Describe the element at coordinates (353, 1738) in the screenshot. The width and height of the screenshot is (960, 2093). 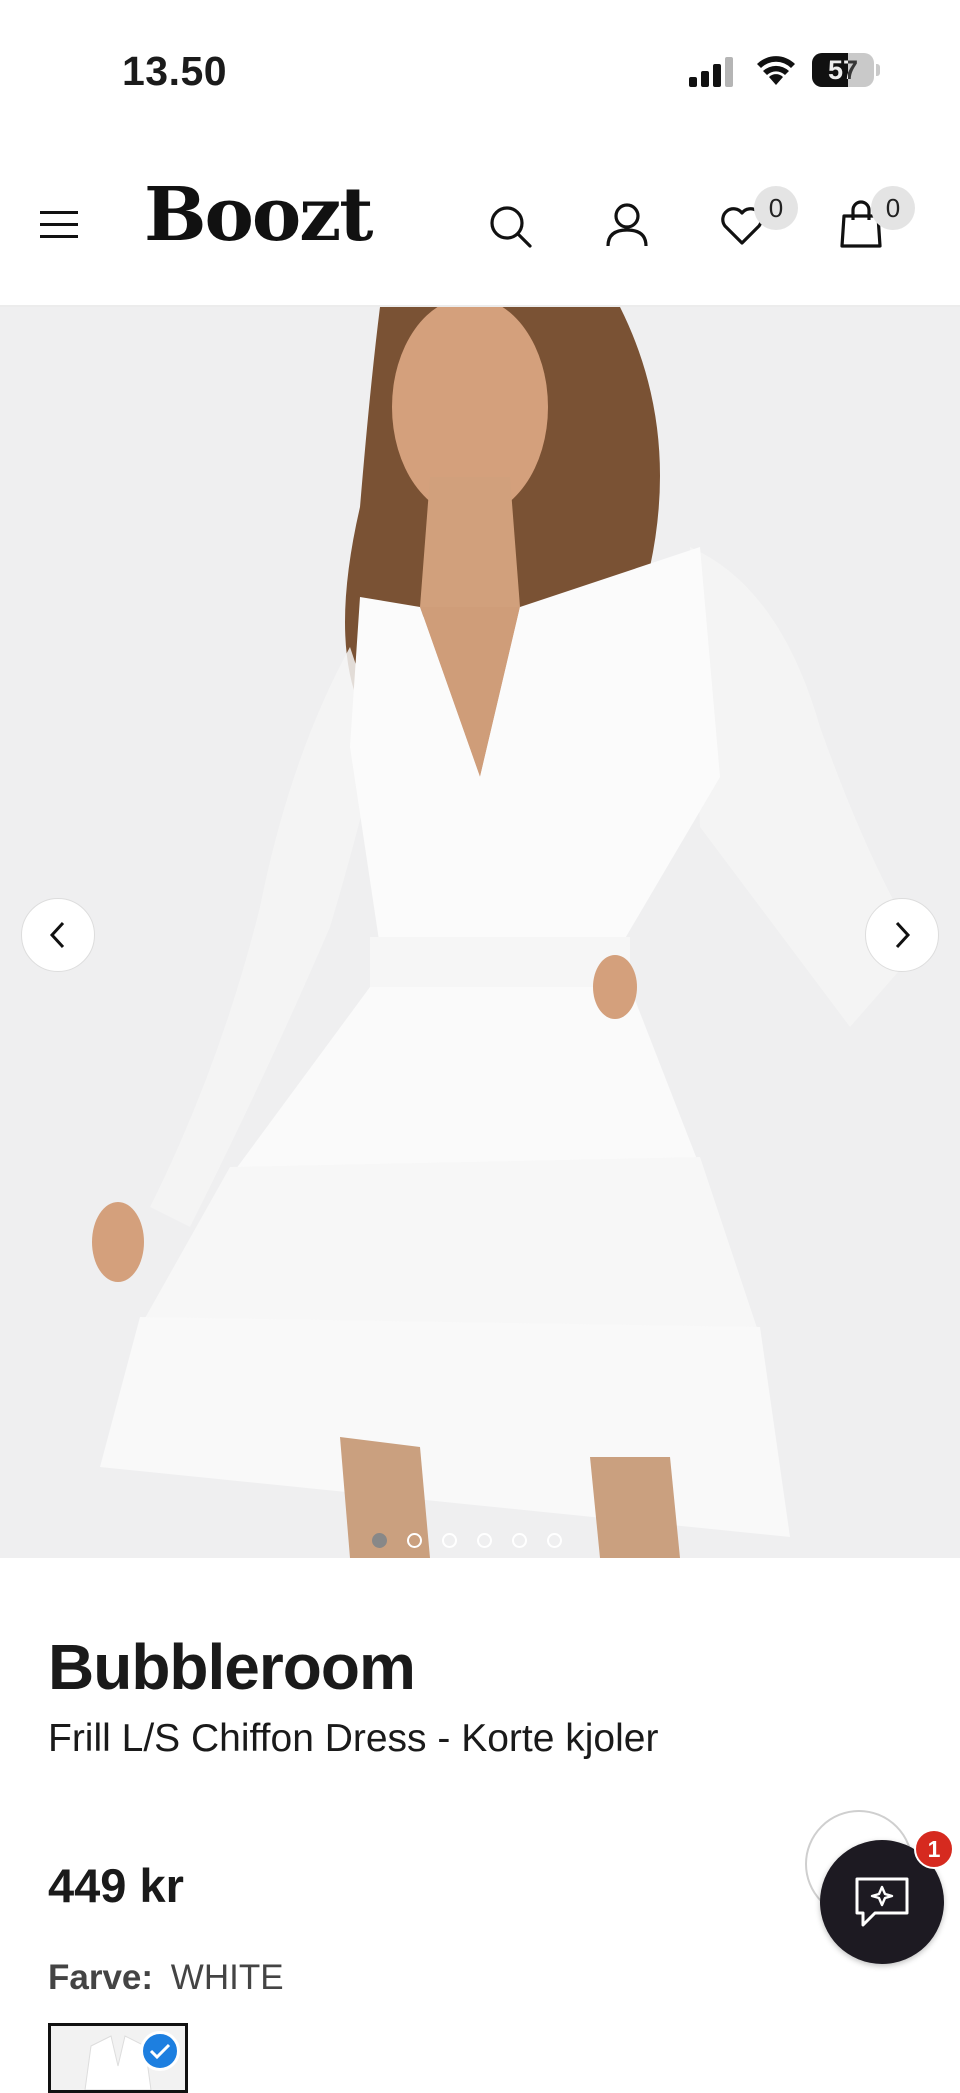
I see `product-name: Frill L/S Chiffon Dress - Korte kjoler` at that location.